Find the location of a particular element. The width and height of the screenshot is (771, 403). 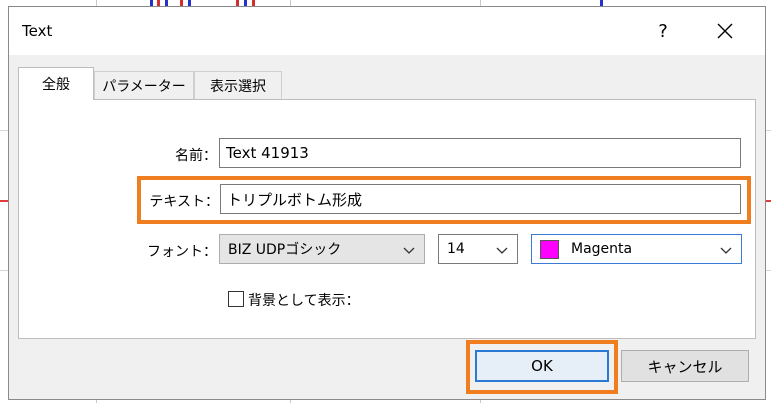

tab-label: 全般 is located at coordinates (56, 85).